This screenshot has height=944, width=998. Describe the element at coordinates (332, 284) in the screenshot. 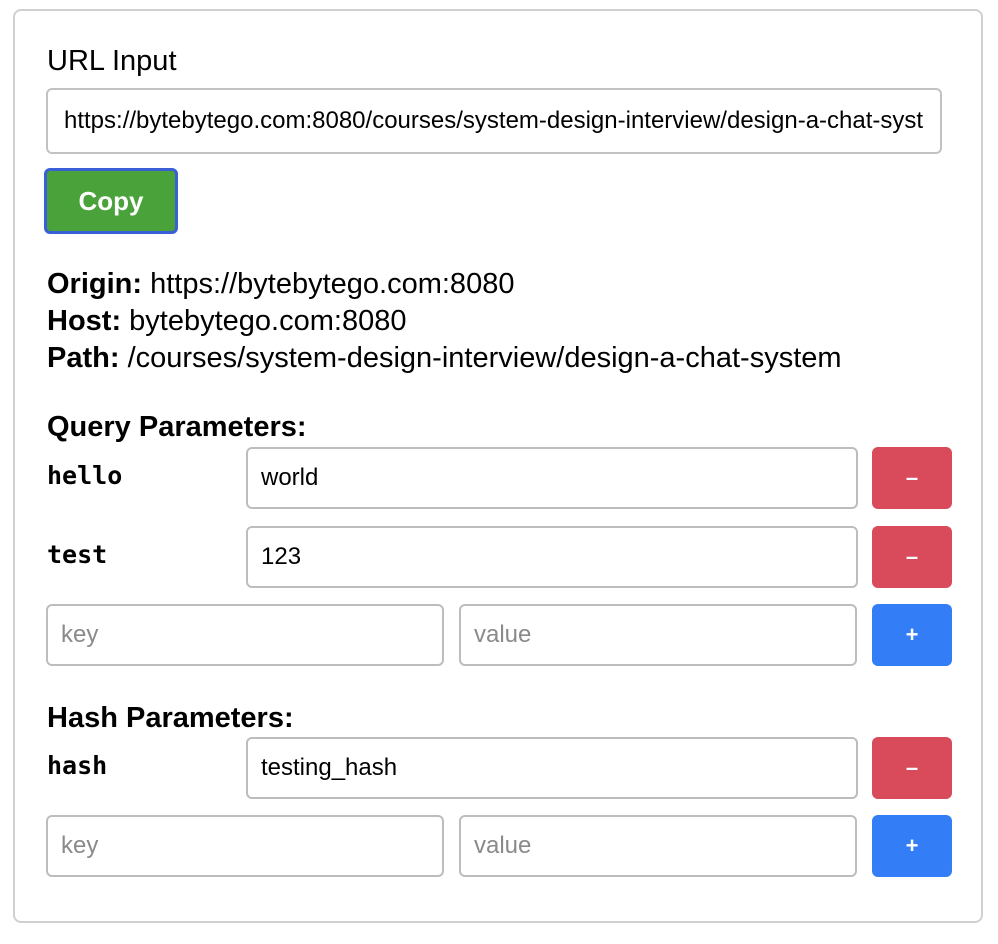

I see `origin-value: https://bytebytego.com:8080` at that location.